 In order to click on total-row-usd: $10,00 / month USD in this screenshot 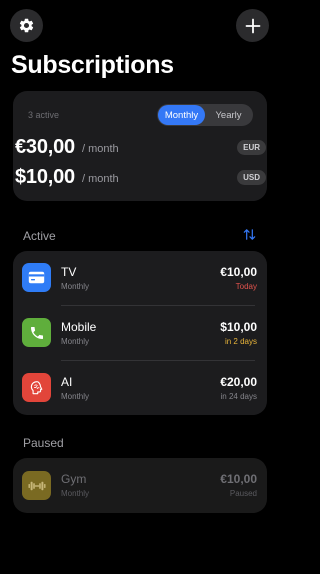, I will do `click(140, 177)`.